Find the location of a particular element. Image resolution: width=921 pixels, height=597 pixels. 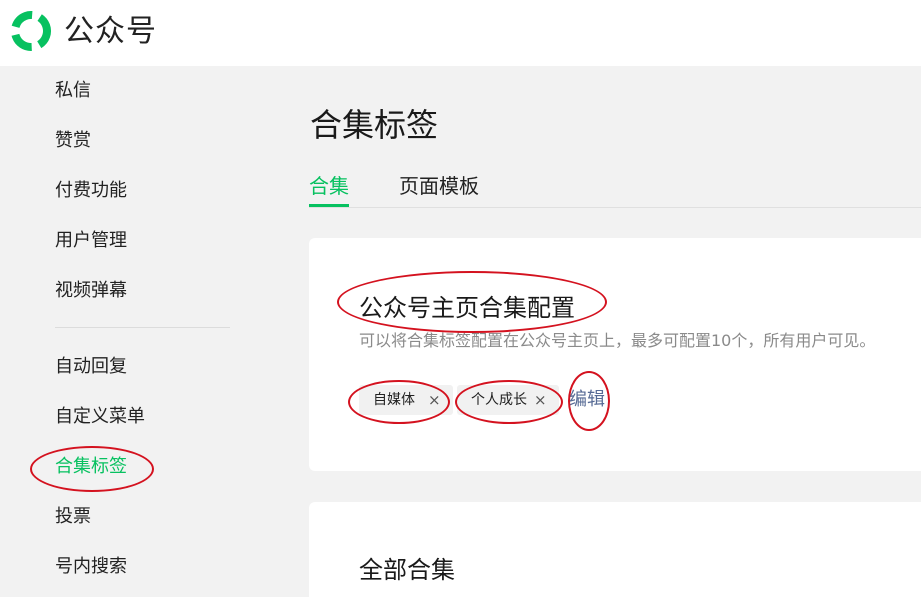

all-collections-title: 全部合集 is located at coordinates (407, 570).